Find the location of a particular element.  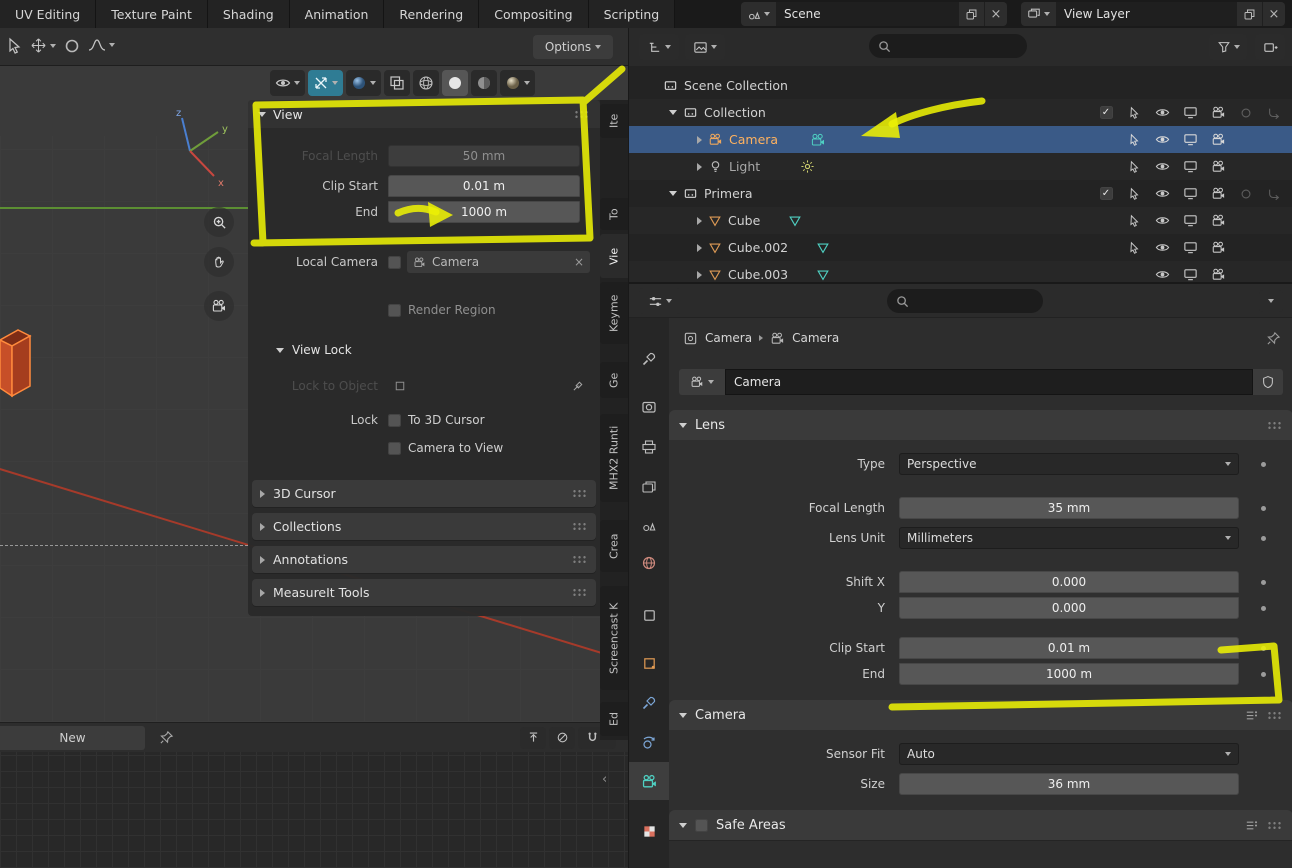

view-layer-remove-button: × is located at coordinates (1274, 14).